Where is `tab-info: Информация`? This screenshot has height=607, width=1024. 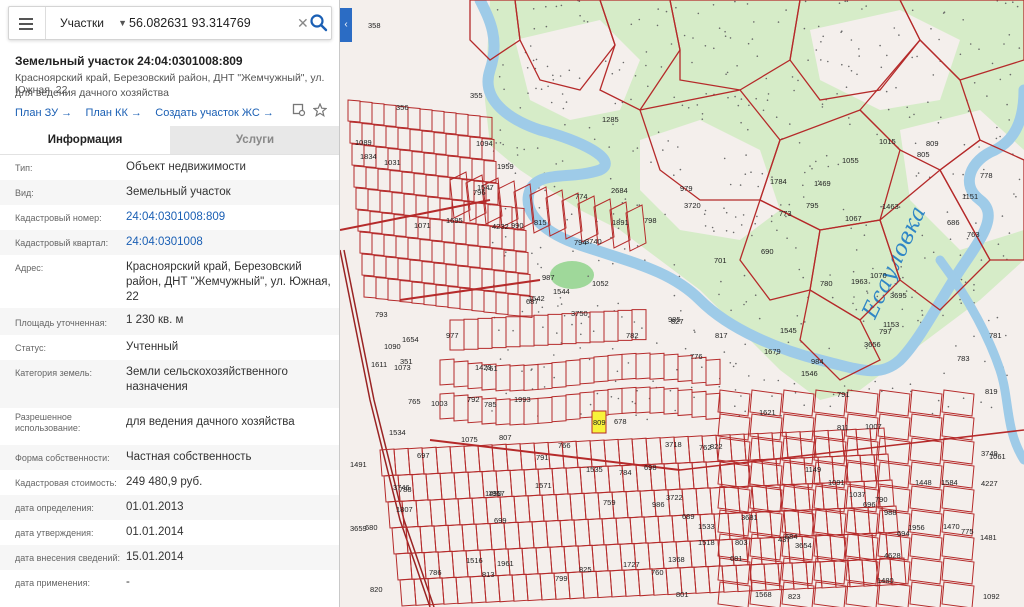 tab-info: Информация is located at coordinates (85, 140).